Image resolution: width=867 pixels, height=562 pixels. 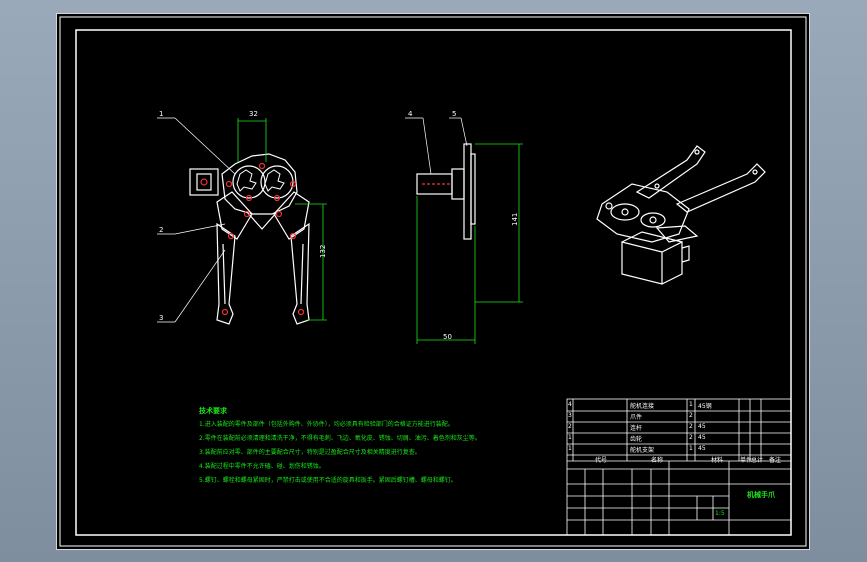 I want to click on bom-row-3-qty: 2, so click(x=691, y=426).